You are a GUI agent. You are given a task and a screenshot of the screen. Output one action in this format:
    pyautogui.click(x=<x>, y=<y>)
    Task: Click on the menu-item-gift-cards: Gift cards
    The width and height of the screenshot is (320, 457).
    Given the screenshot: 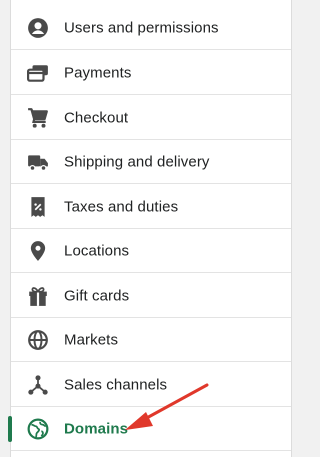 What is the action you would take?
    pyautogui.click(x=151, y=296)
    